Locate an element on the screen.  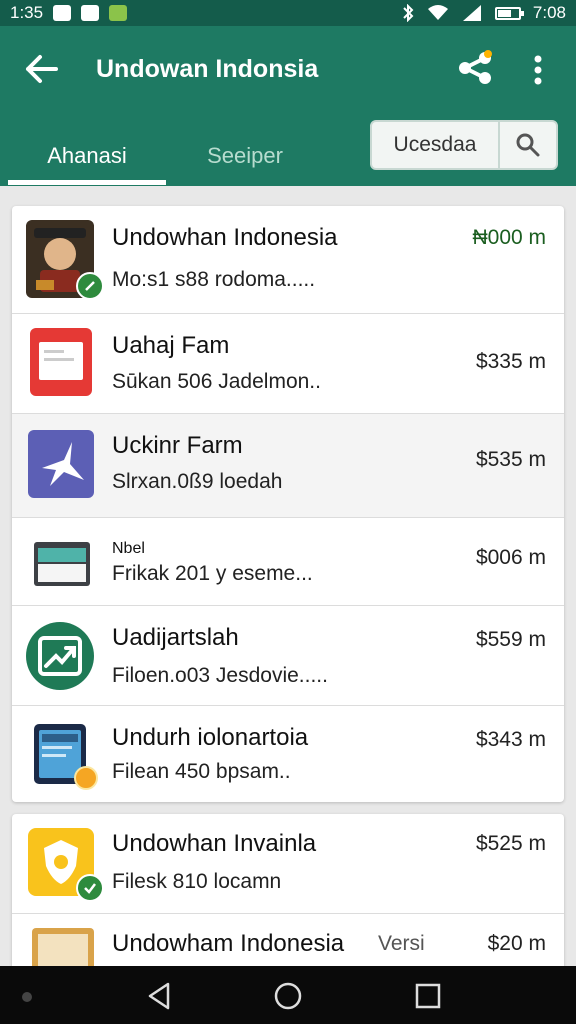
search-button is located at coordinates (528, 145).